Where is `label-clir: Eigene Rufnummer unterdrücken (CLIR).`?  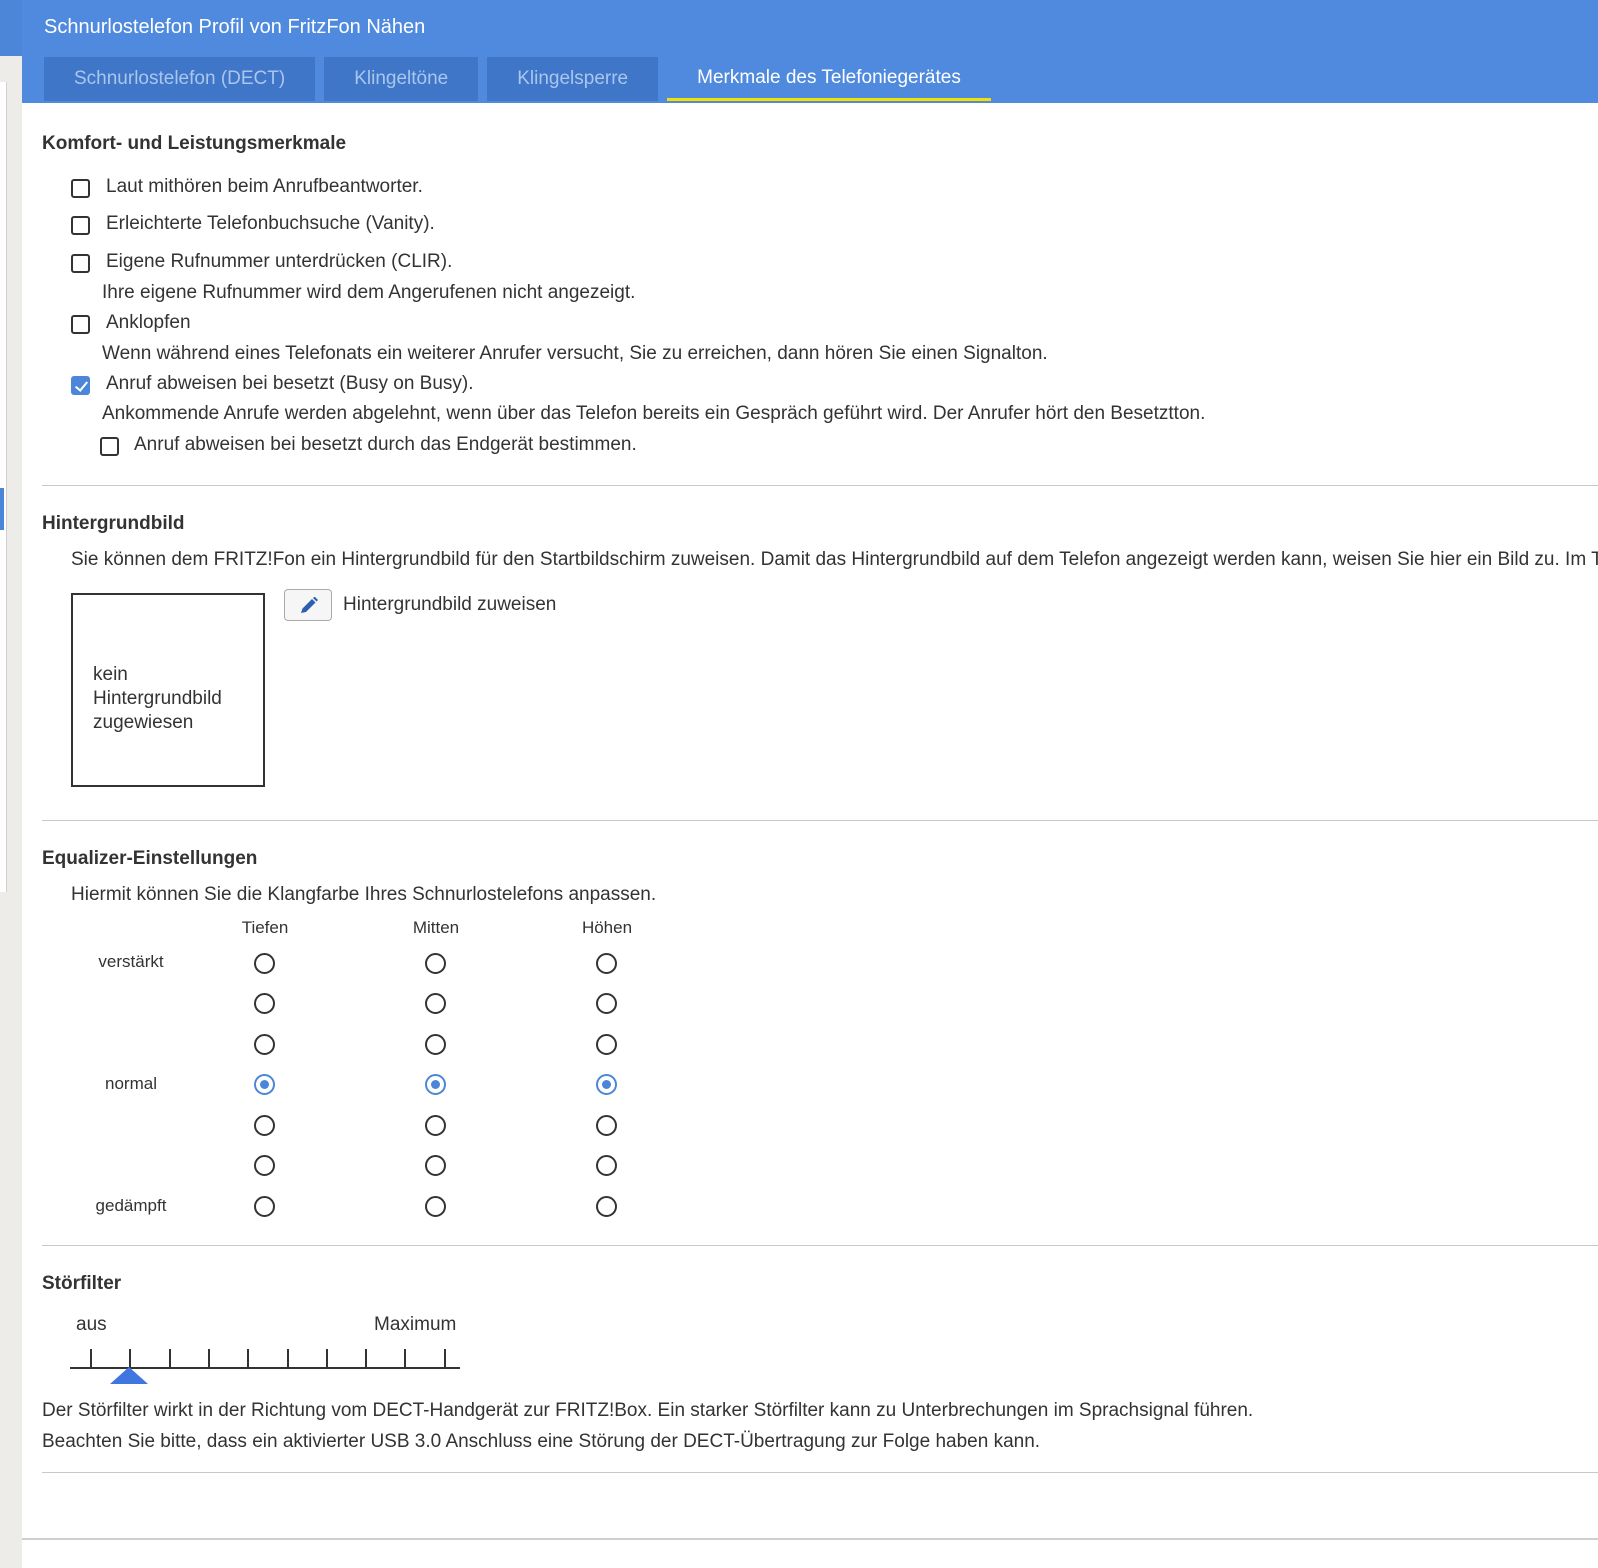
label-clir: Eigene Rufnummer unterdrücken (CLIR). is located at coordinates (279, 261).